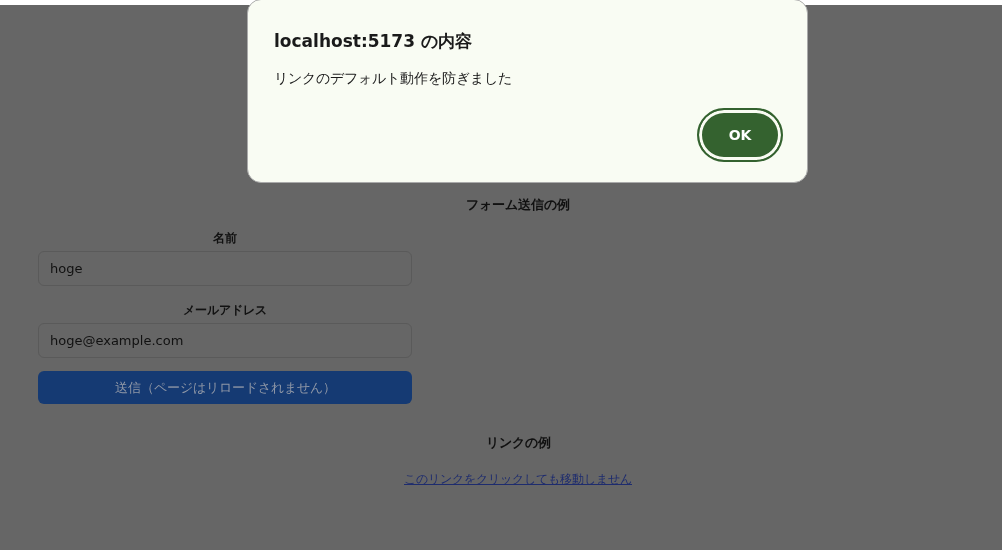 Image resolution: width=1002 pixels, height=550 pixels. I want to click on dialog-message: リンクのデフォルト動作を防ぎました, so click(393, 79).